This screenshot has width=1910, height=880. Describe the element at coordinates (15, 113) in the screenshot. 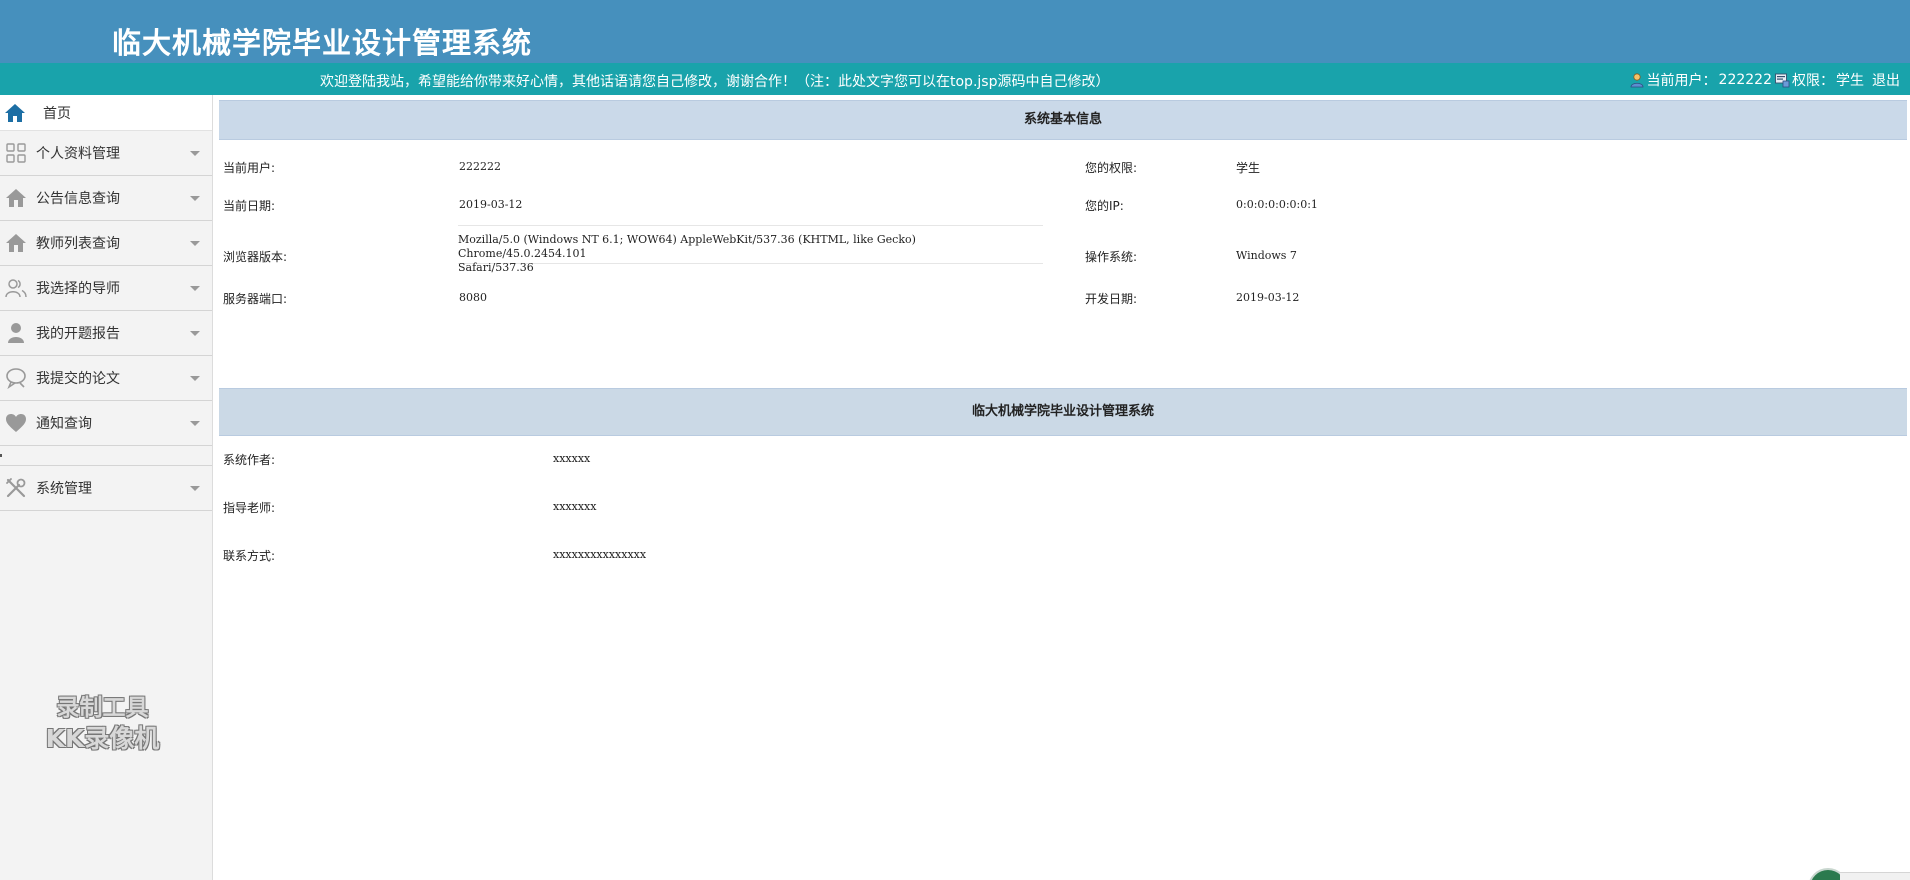

I see `home-icon` at that location.